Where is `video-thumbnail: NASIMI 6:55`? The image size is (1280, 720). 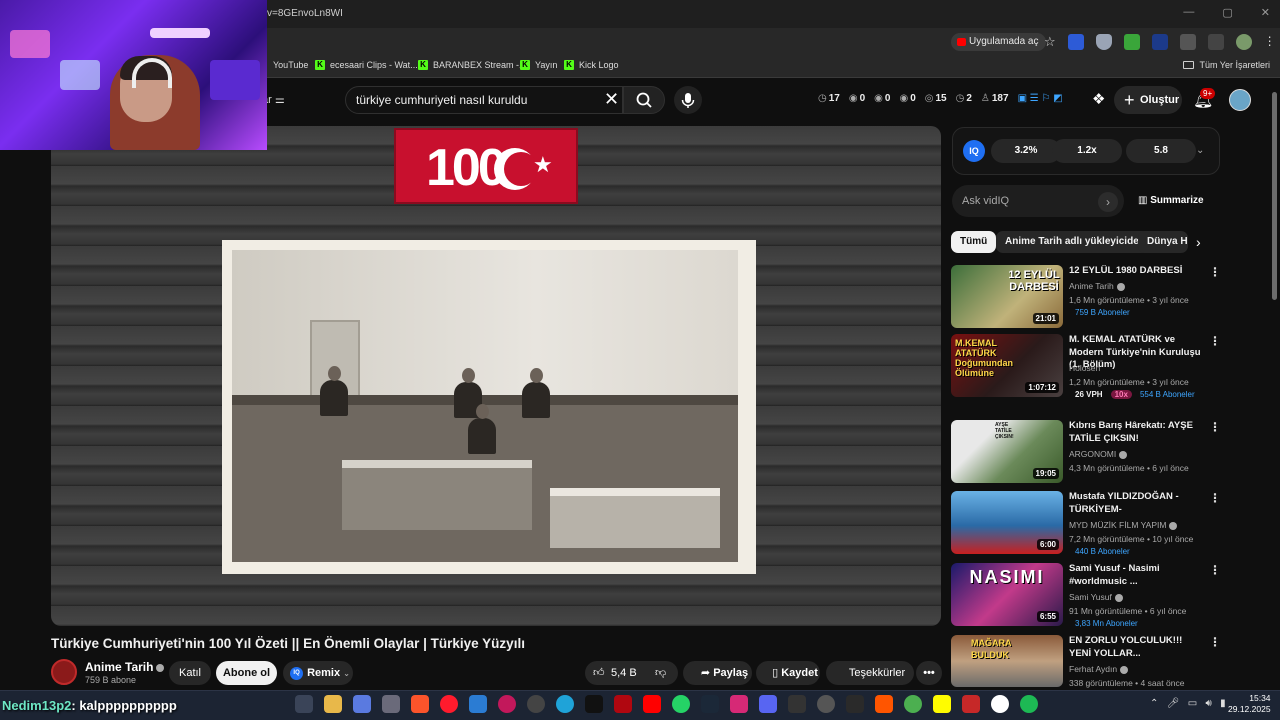
video-thumbnail: NASIMI 6:55 is located at coordinates (1007, 594).